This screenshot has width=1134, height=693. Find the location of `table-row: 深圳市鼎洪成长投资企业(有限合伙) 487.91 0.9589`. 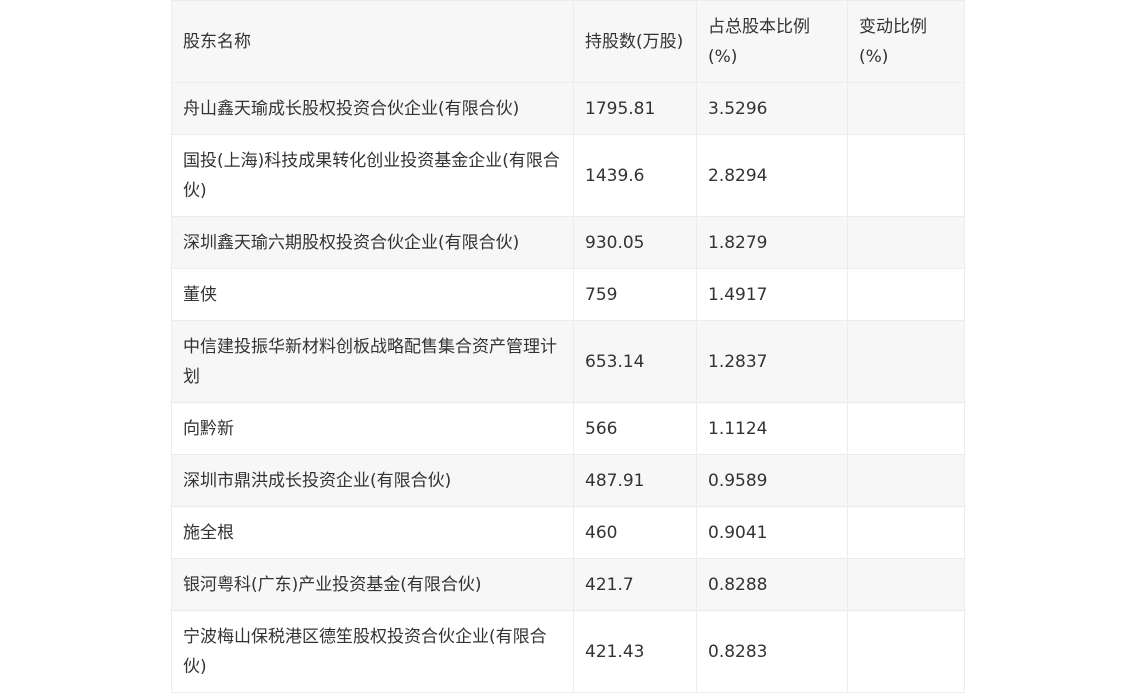

table-row: 深圳市鼎洪成长投资企业(有限合伙) 487.91 0.9589 is located at coordinates (568, 480).